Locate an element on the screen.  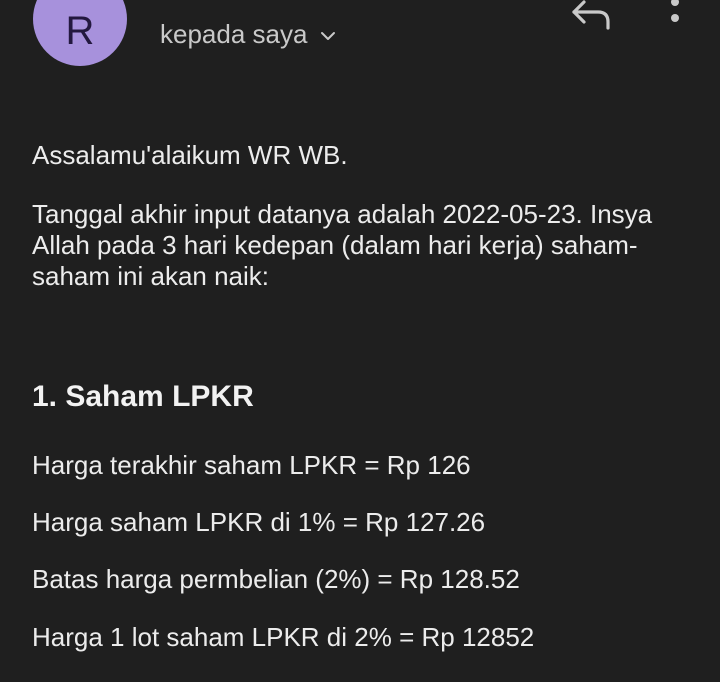
recipient-toggle: kepada saya is located at coordinates (248, 34).